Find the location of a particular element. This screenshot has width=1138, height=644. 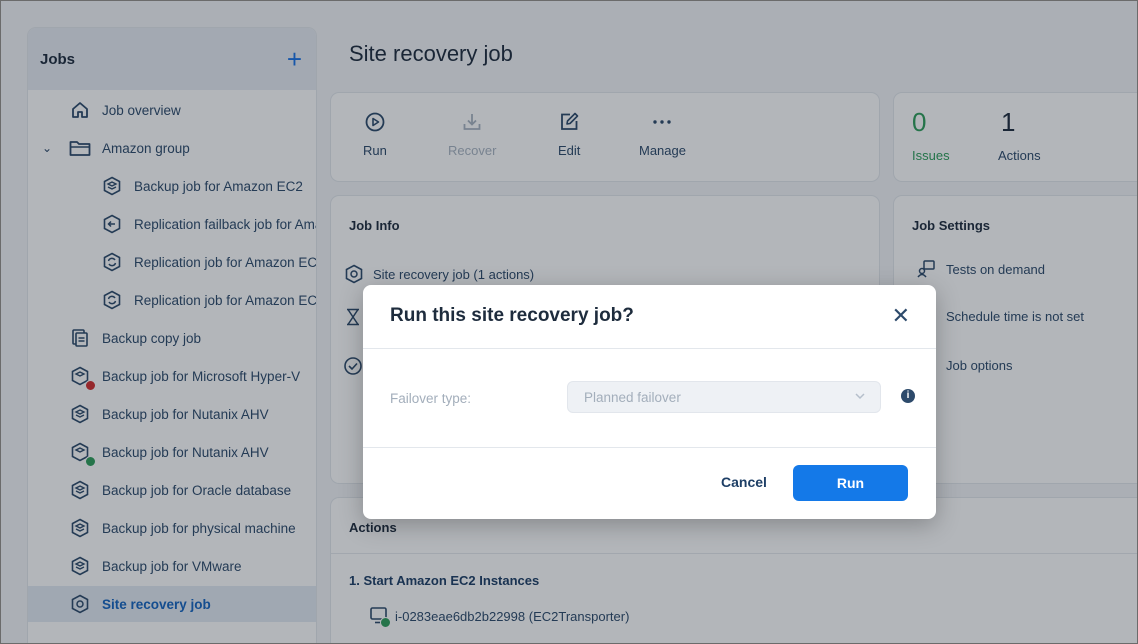

dialog-title: Run this site recovery job? is located at coordinates (512, 315).